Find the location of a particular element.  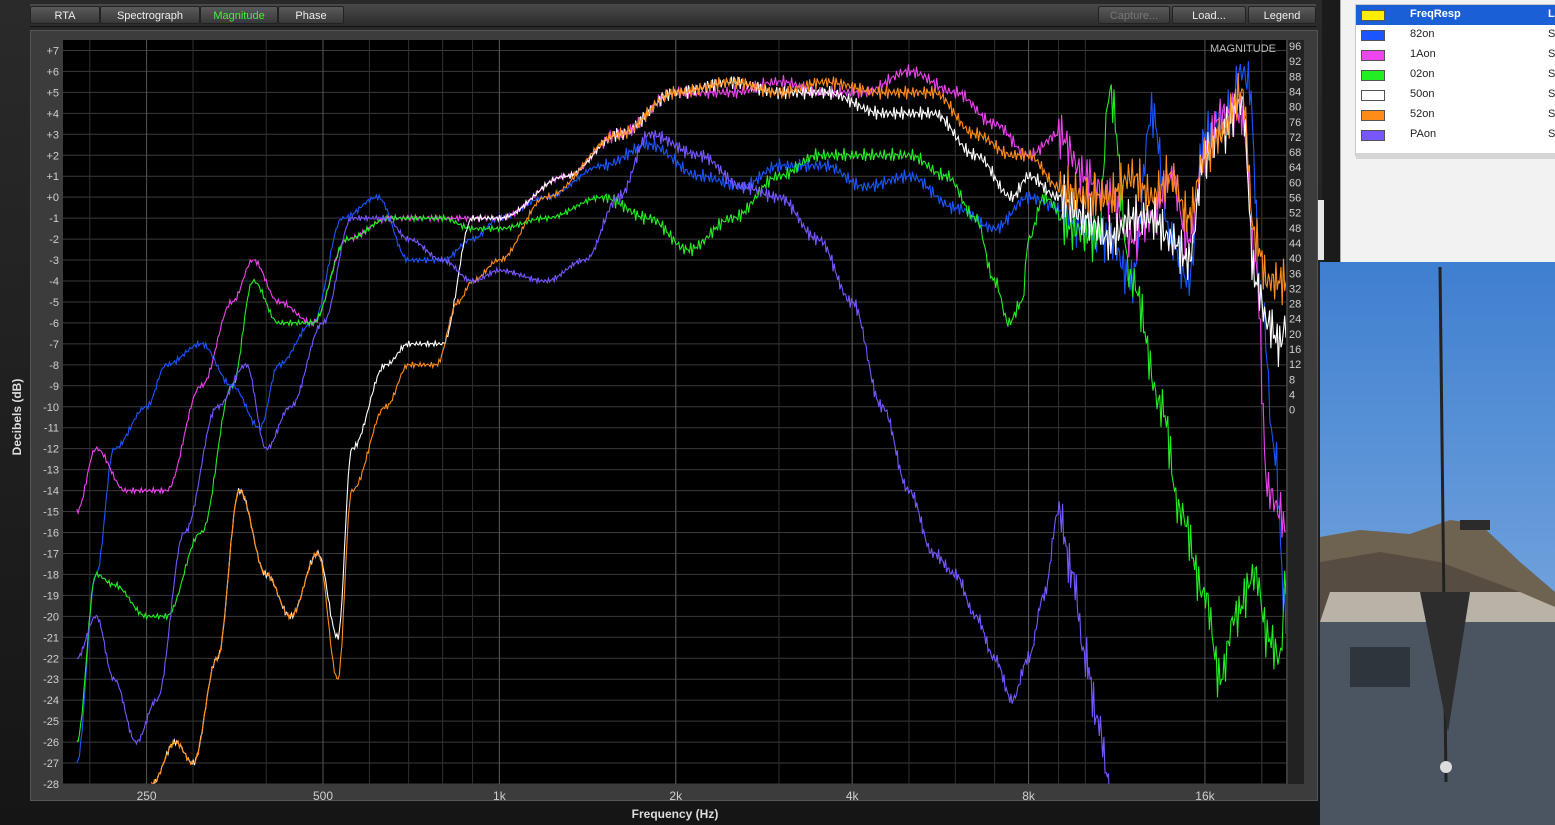

right-tick-label: 24 is located at coordinates (1295, 320).